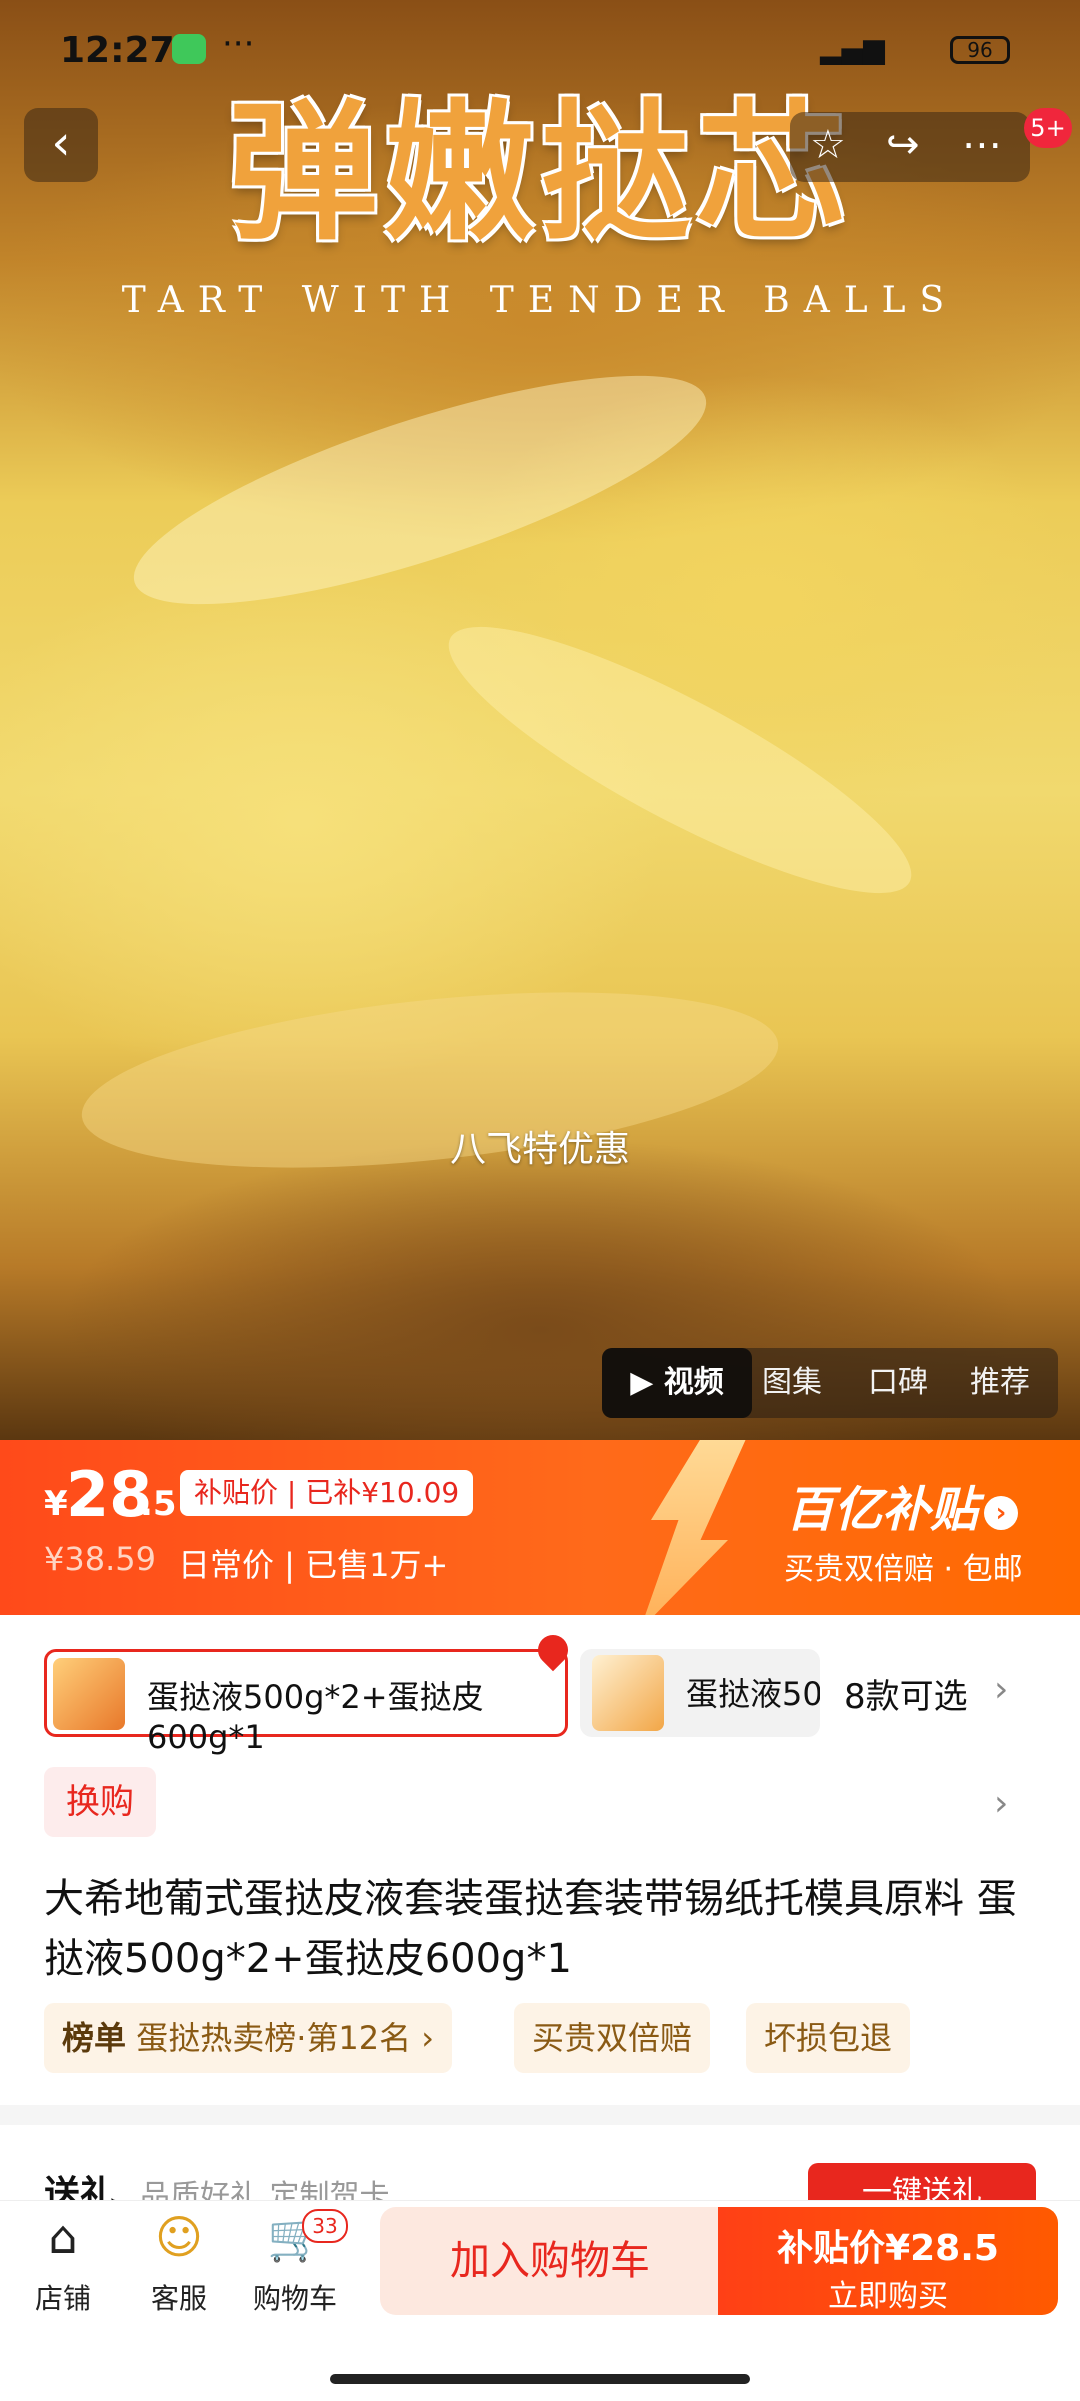  I want to click on refund-chip: 坏损包退, so click(828, 2038).